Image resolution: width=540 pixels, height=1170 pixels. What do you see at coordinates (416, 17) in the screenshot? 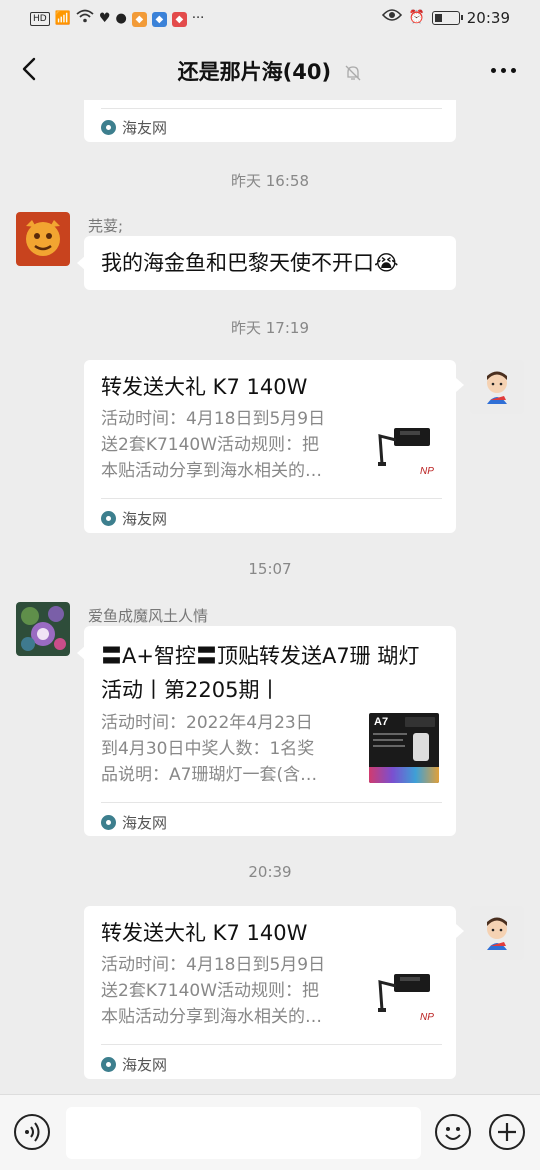
I see `alarm-icon: ⏰` at bounding box center [416, 17].